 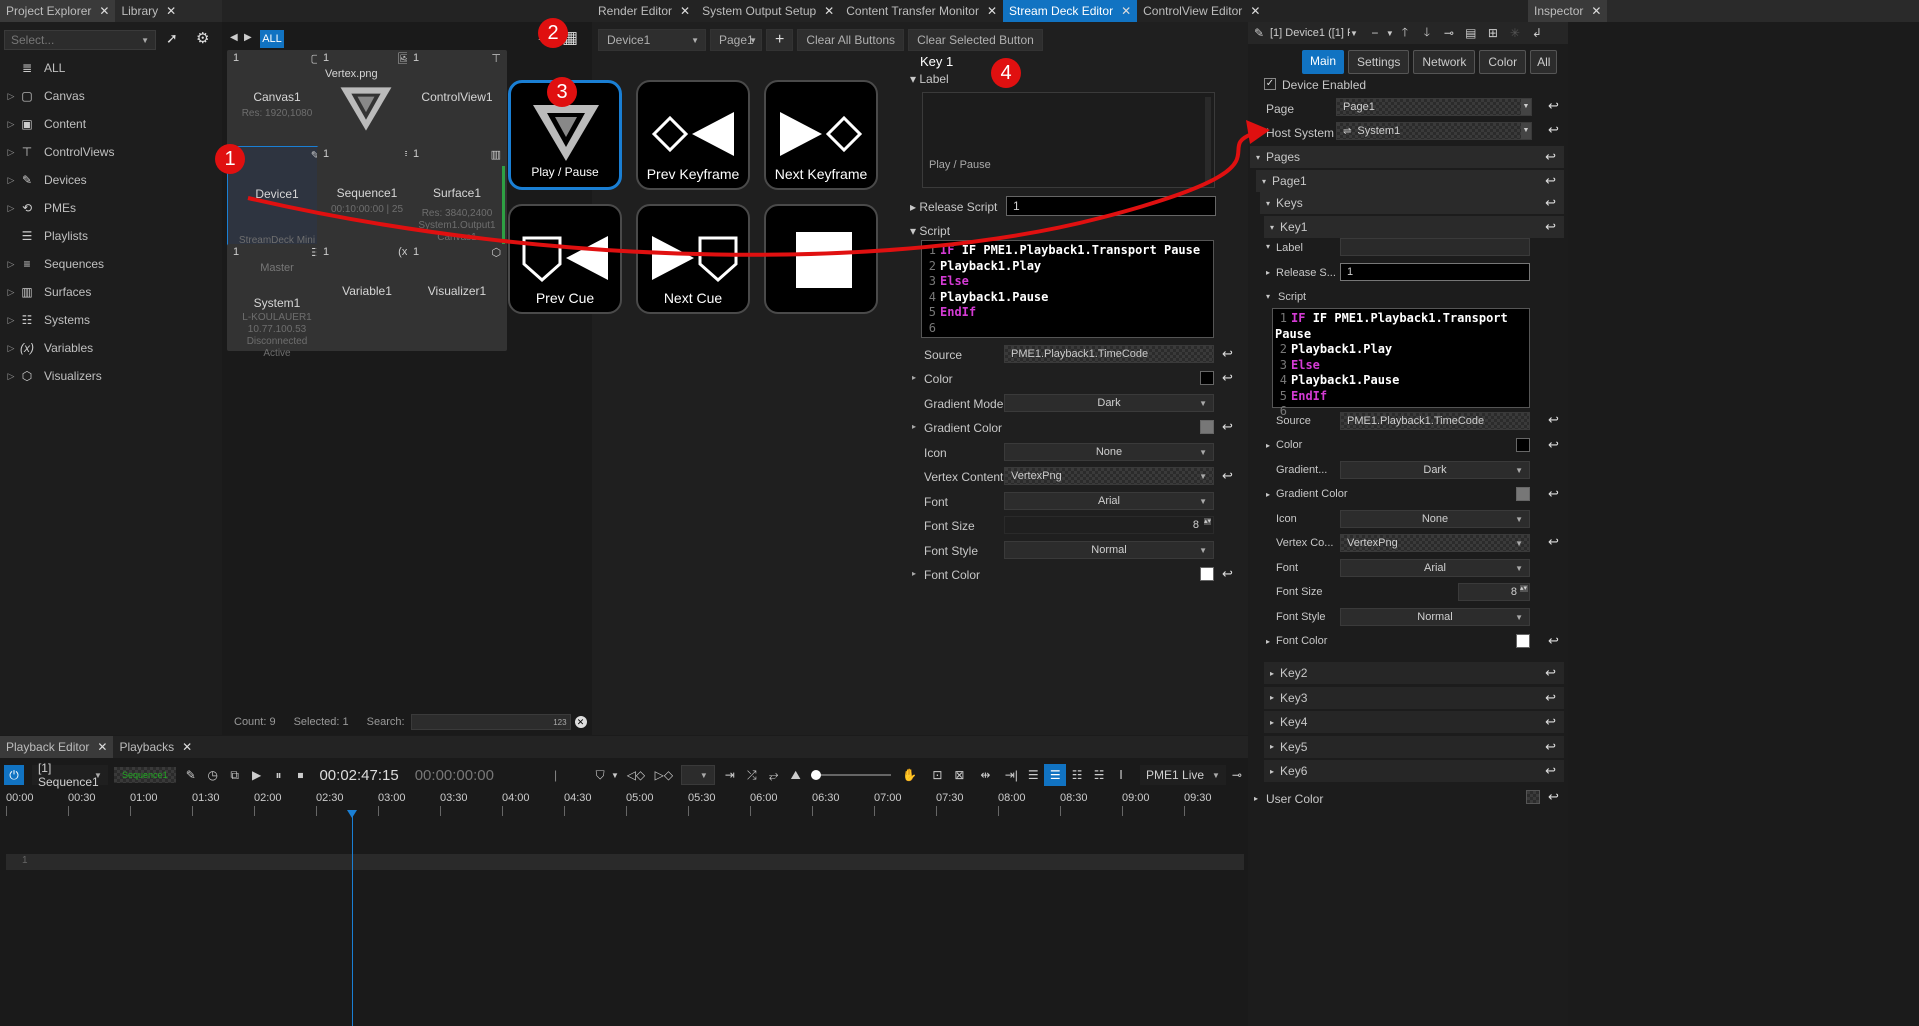 What do you see at coordinates (562, 92) in the screenshot?
I see `callout-3: 3` at bounding box center [562, 92].